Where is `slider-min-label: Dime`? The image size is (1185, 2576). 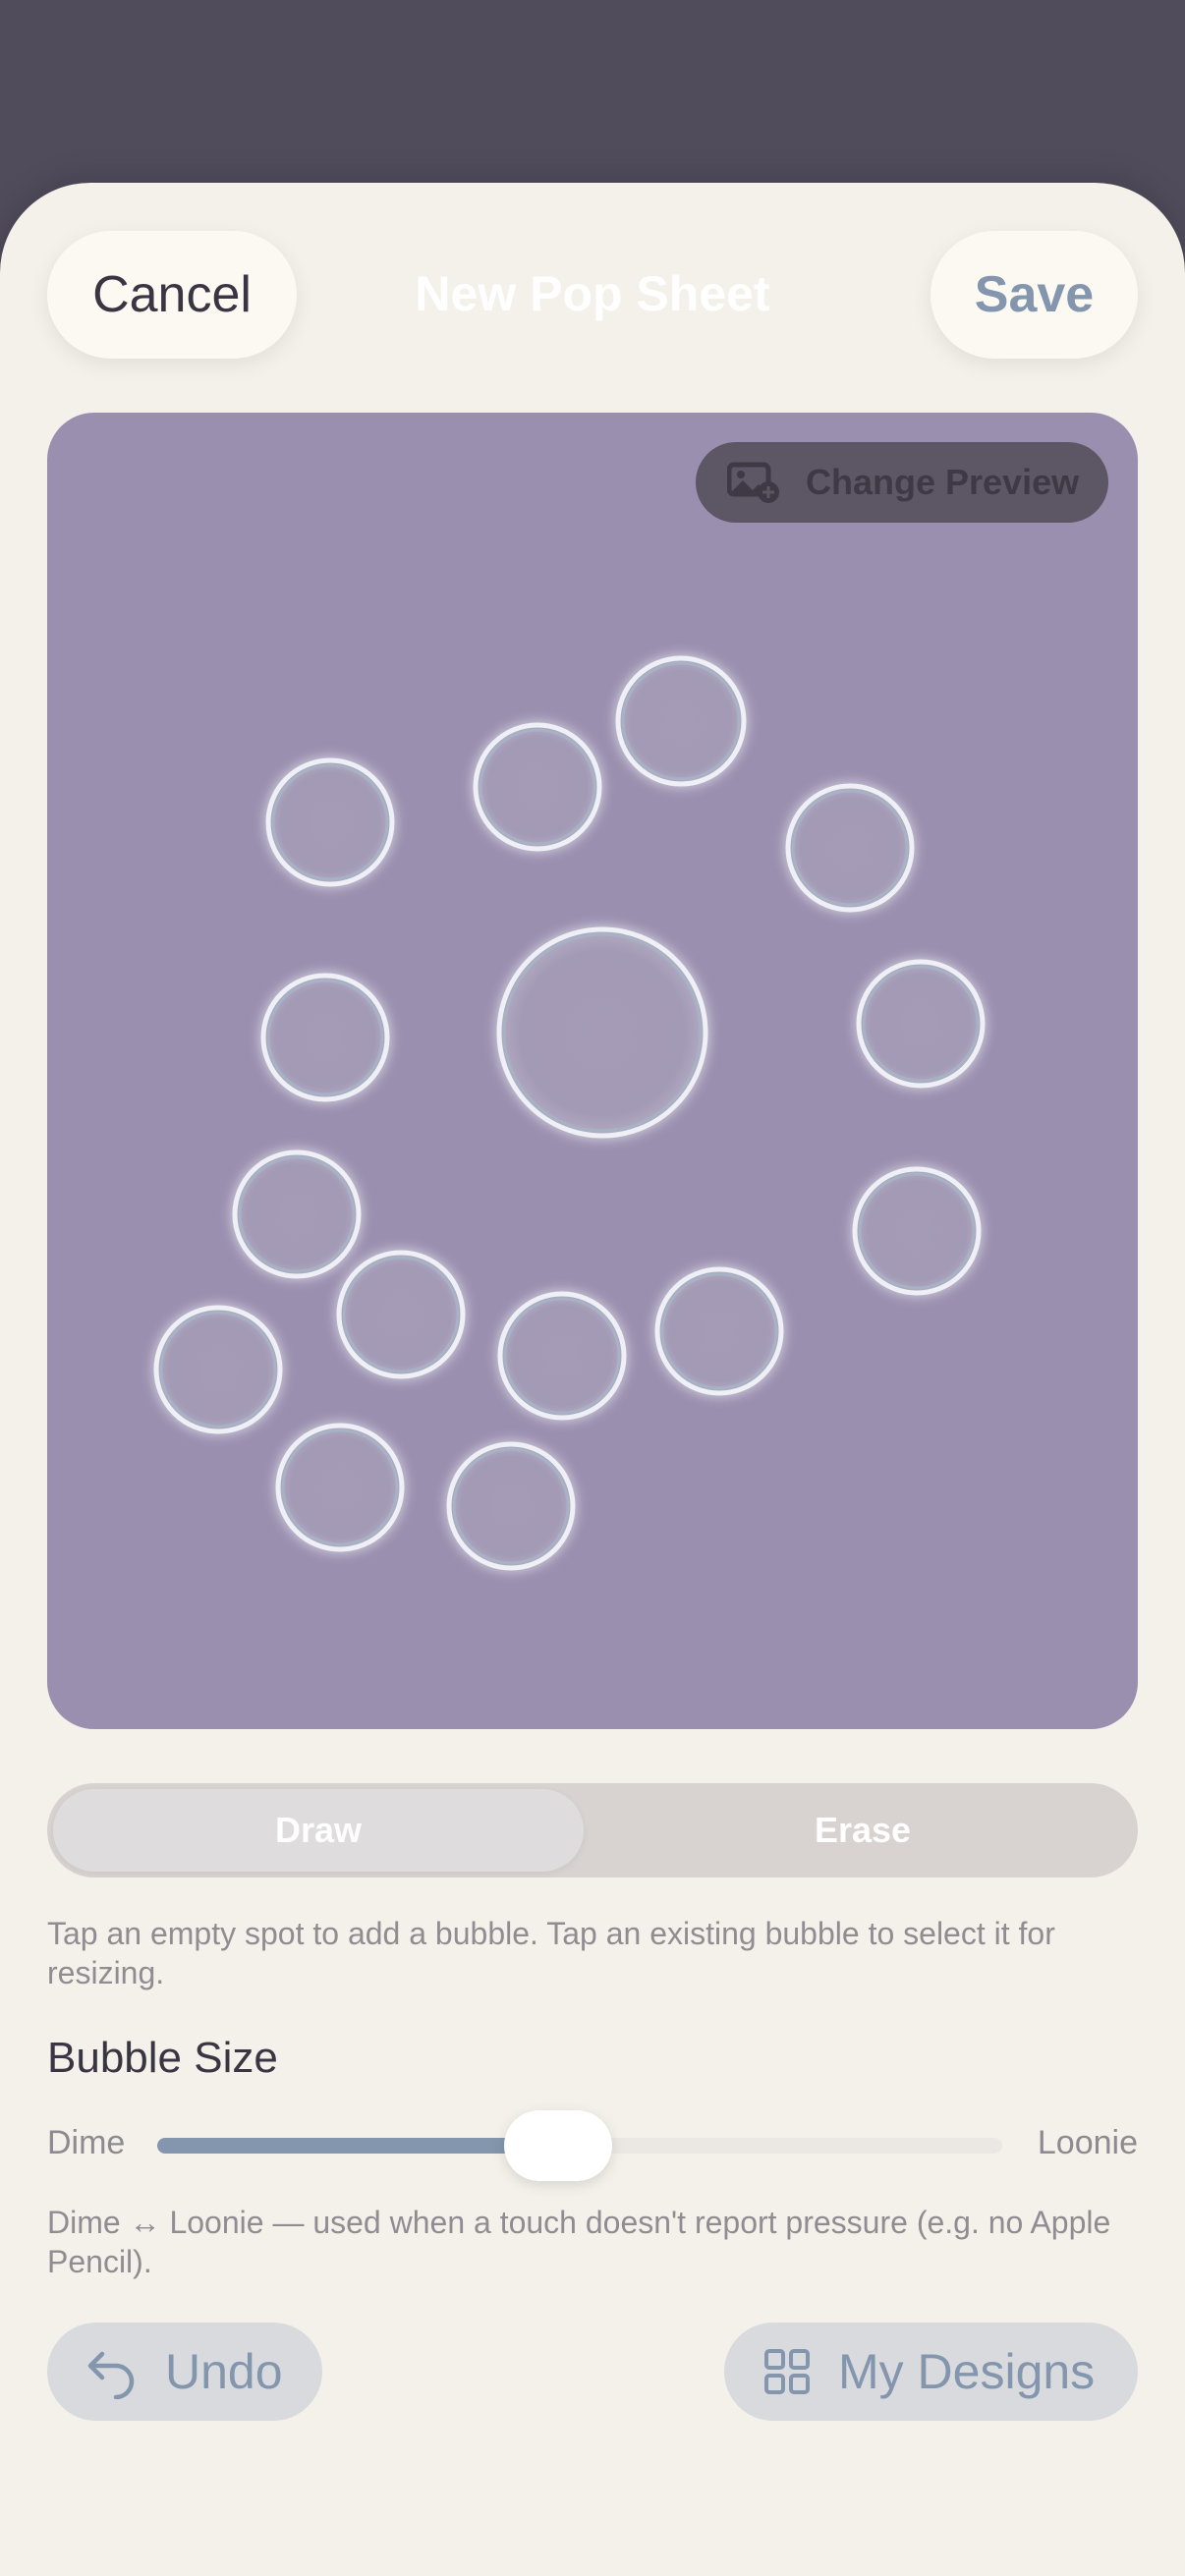
slider-min-label: Dime is located at coordinates (87, 2142).